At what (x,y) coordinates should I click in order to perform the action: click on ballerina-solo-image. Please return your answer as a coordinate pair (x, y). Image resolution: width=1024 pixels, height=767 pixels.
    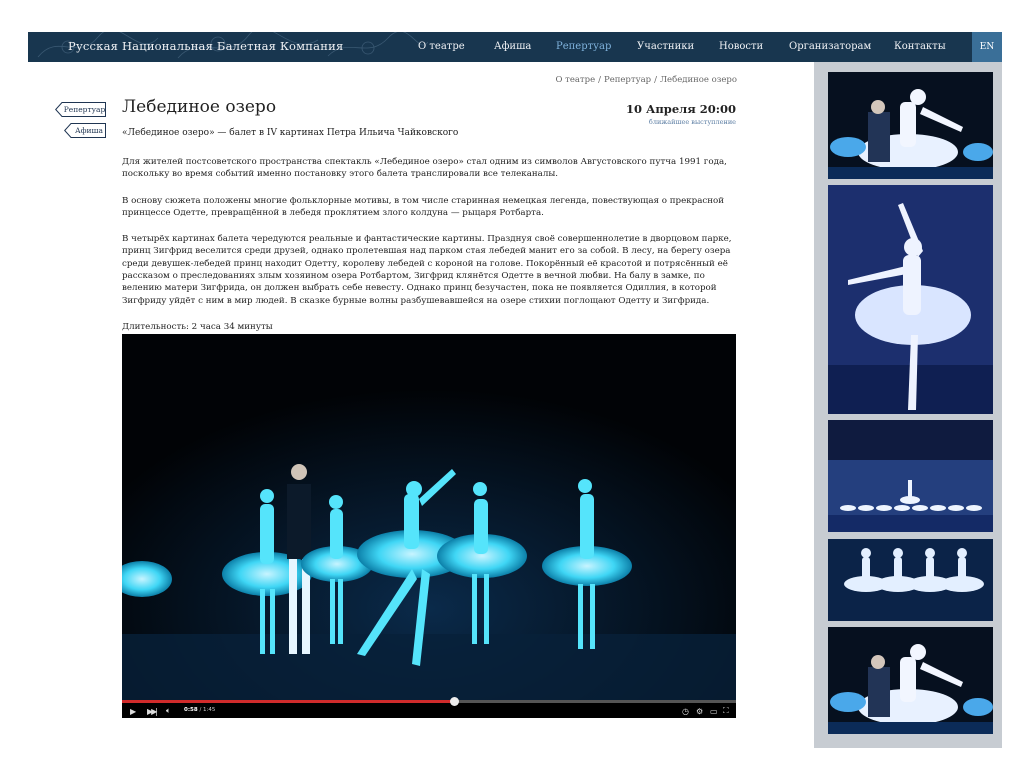
    Looking at the image, I should click on (910, 299).